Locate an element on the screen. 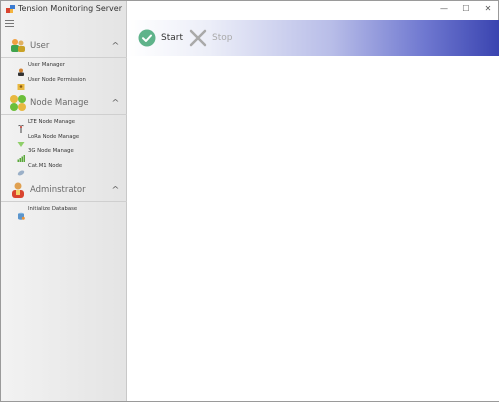 The width and height of the screenshot is (499, 402). app-title: Tension Monitoring Server is located at coordinates (70, 8).